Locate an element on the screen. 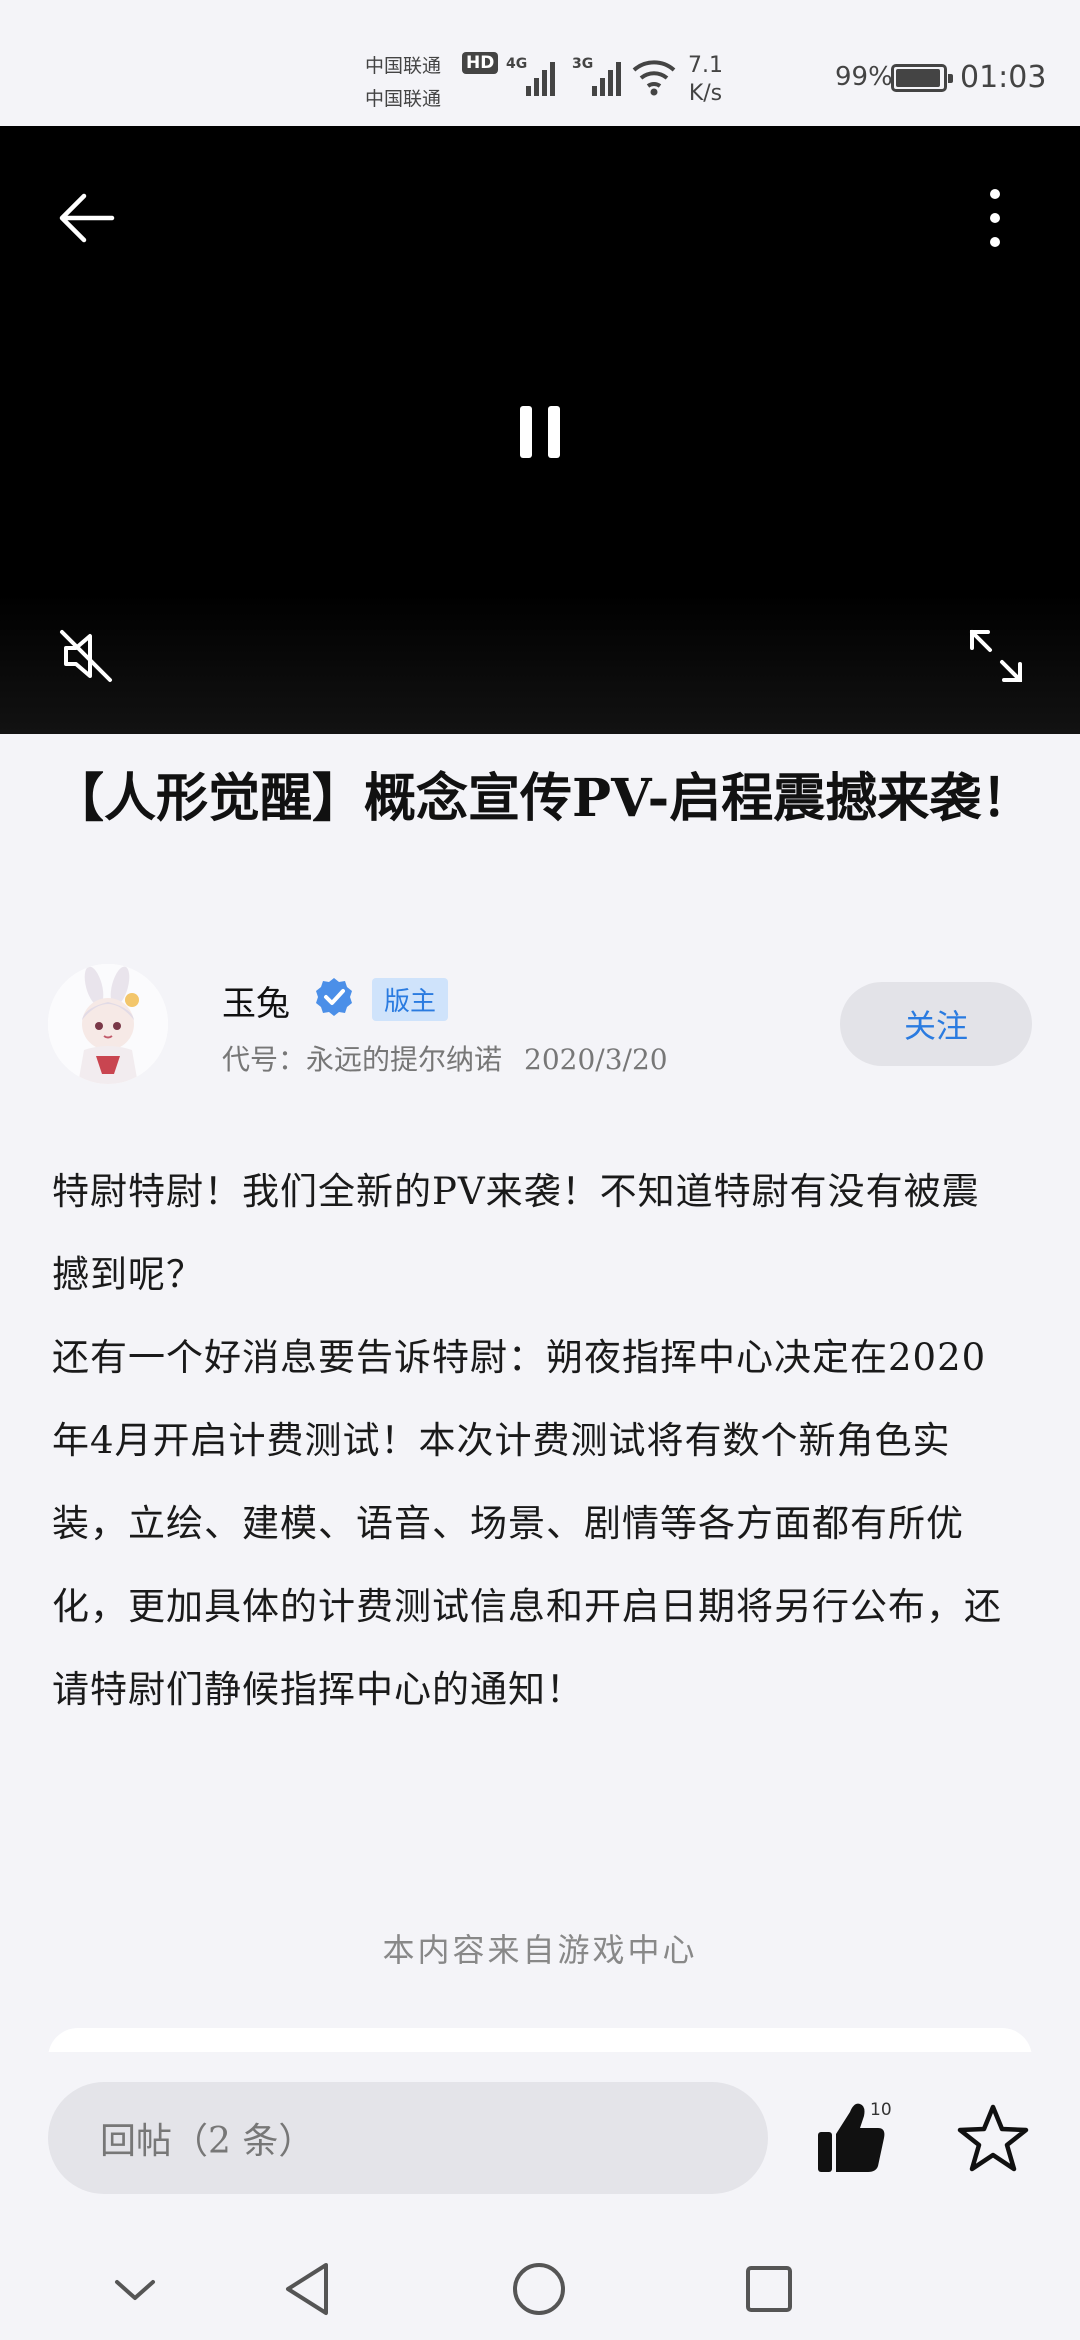 The width and height of the screenshot is (1080, 2340). carrier-1: 中国联通 is located at coordinates (403, 66).